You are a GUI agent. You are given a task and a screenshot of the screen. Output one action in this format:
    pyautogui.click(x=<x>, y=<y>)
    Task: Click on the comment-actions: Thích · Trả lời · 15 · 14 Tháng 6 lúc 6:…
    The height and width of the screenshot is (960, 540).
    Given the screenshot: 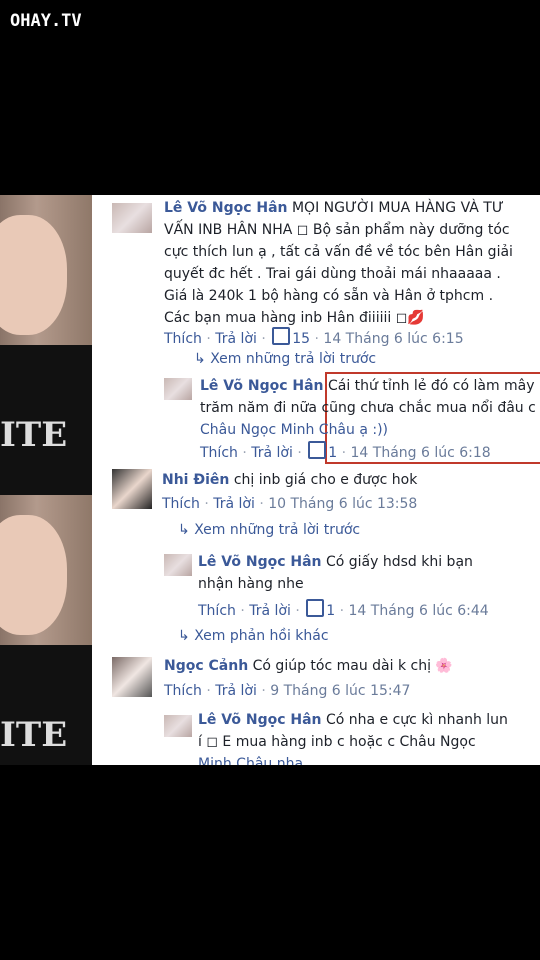 What is the action you would take?
    pyautogui.click(x=314, y=337)
    